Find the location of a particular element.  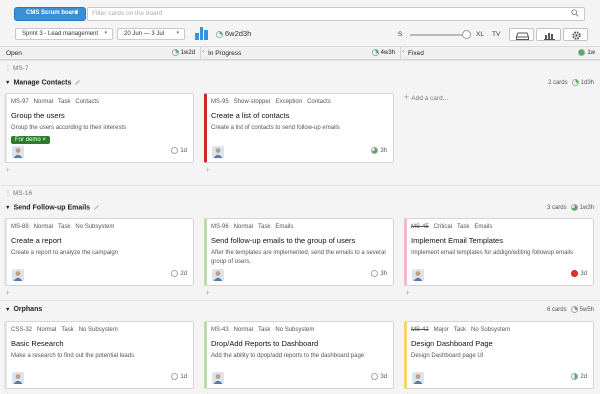

card-description: Design Dashboard page UI is located at coordinates (447, 356).